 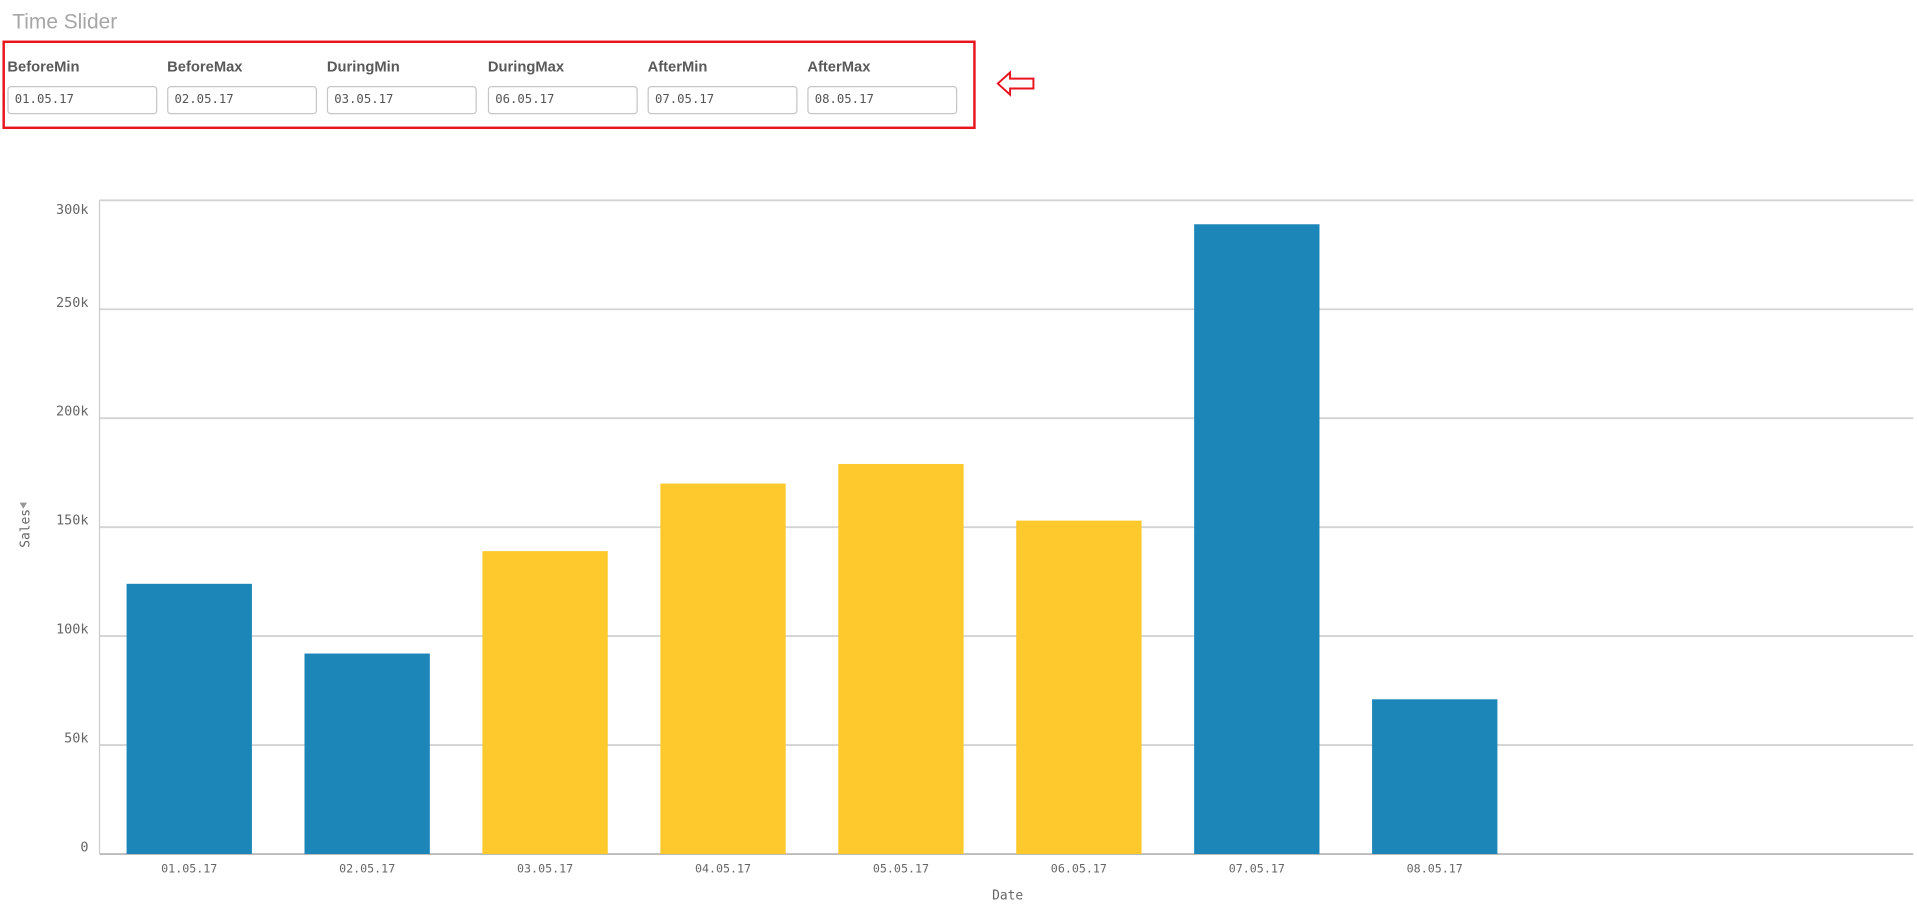 What do you see at coordinates (23, 505) in the screenshot?
I see `y-axis-dropdown-icon` at bounding box center [23, 505].